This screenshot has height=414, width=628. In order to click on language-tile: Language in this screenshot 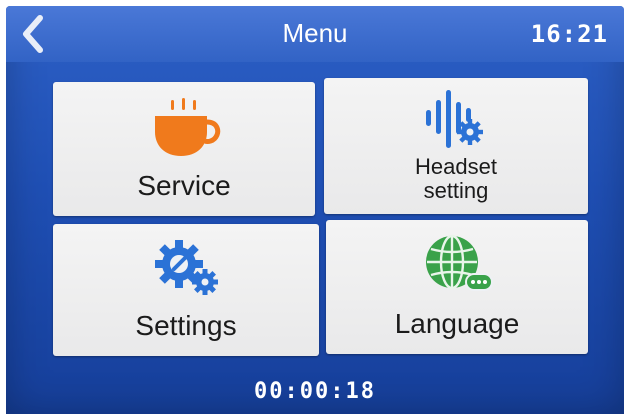, I will do `click(457, 287)`.